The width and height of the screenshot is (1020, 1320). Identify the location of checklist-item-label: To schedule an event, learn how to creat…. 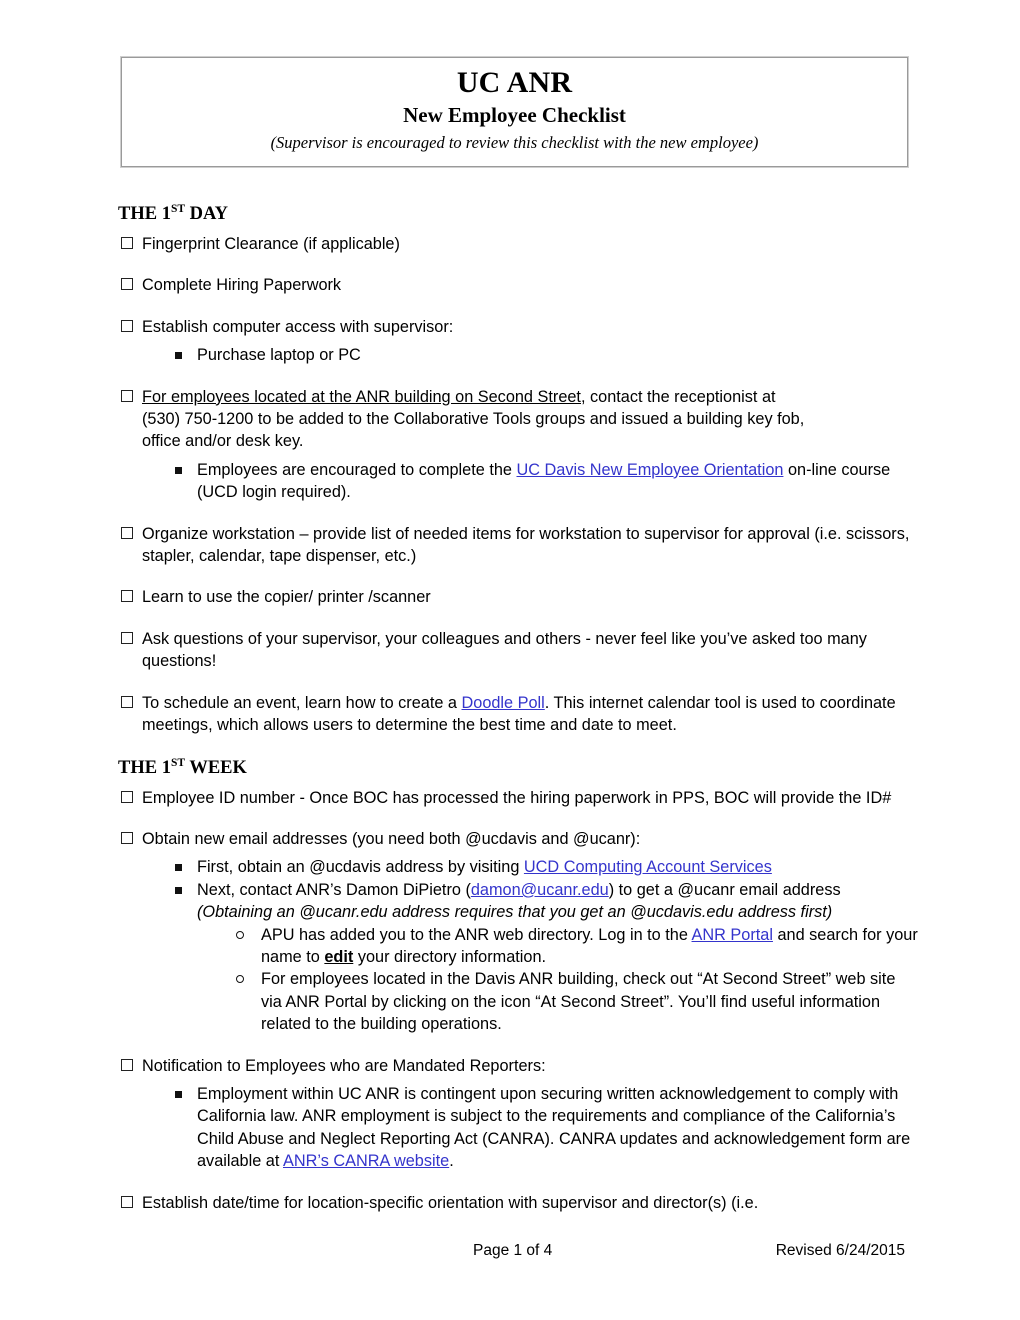
(530, 714).